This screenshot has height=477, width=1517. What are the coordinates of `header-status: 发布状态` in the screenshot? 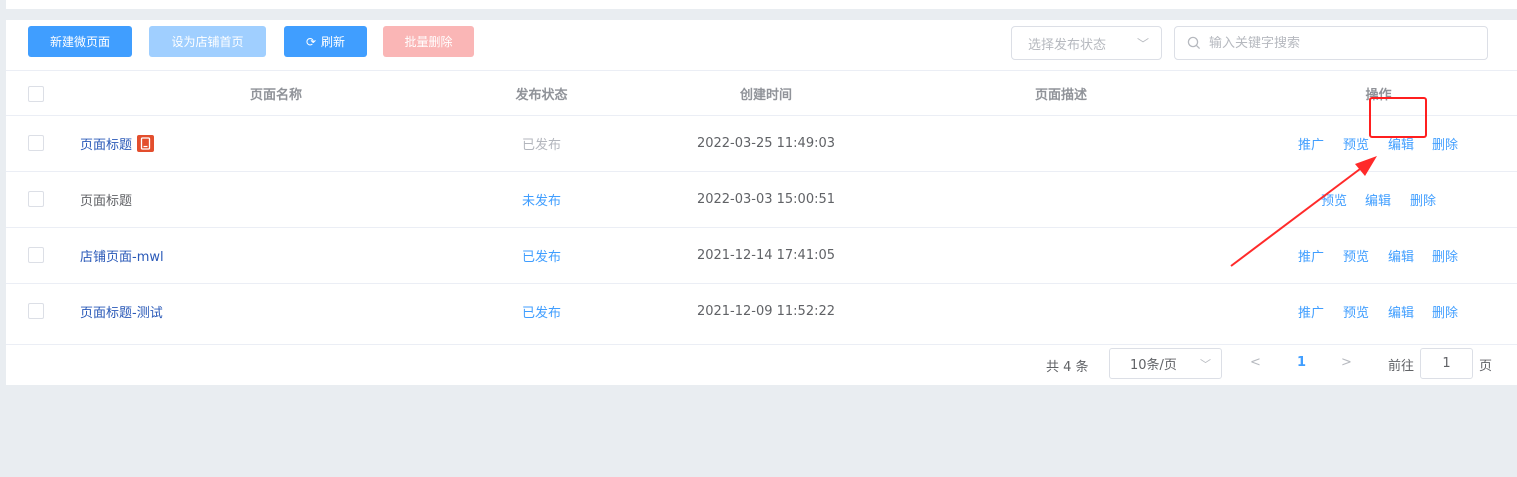 It's located at (541, 95).